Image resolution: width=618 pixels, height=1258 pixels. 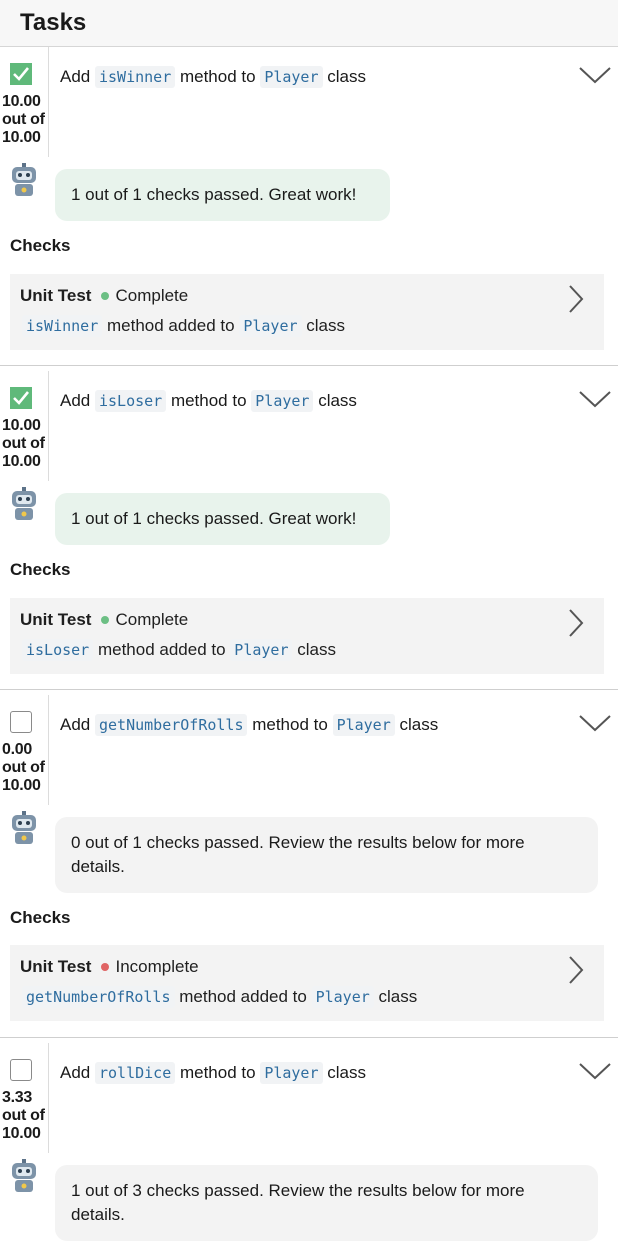 I want to click on check-status: Incomplete, so click(x=157, y=966).